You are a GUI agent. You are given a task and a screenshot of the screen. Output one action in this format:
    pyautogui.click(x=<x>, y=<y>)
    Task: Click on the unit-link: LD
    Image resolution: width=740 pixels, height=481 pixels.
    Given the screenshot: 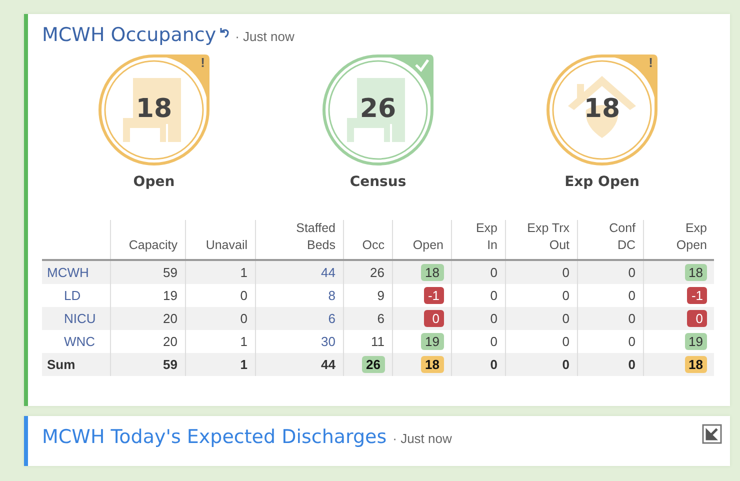 What is the action you would take?
    pyautogui.click(x=72, y=295)
    